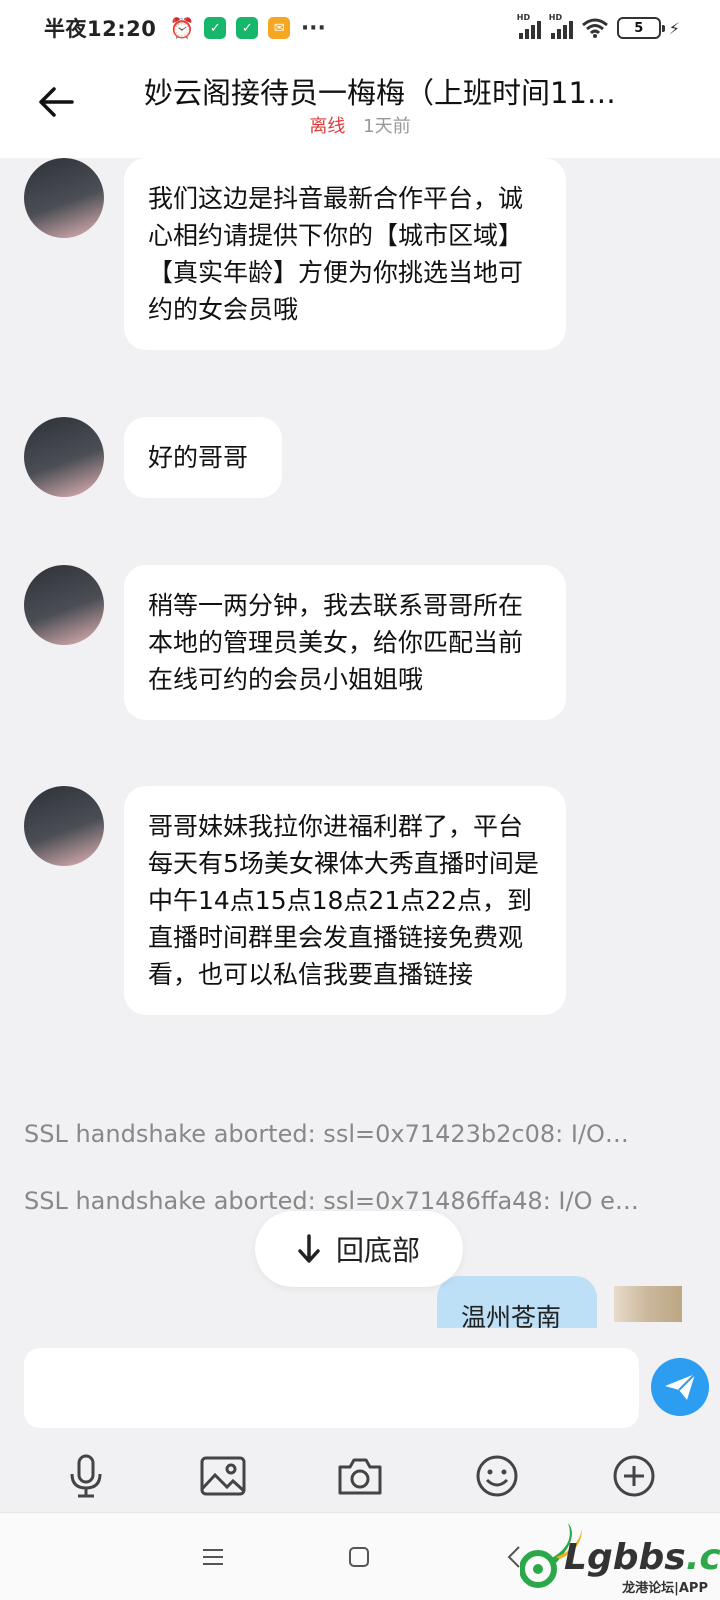 This screenshot has width=720, height=1600. I want to click on composer, so click(360, 1385).